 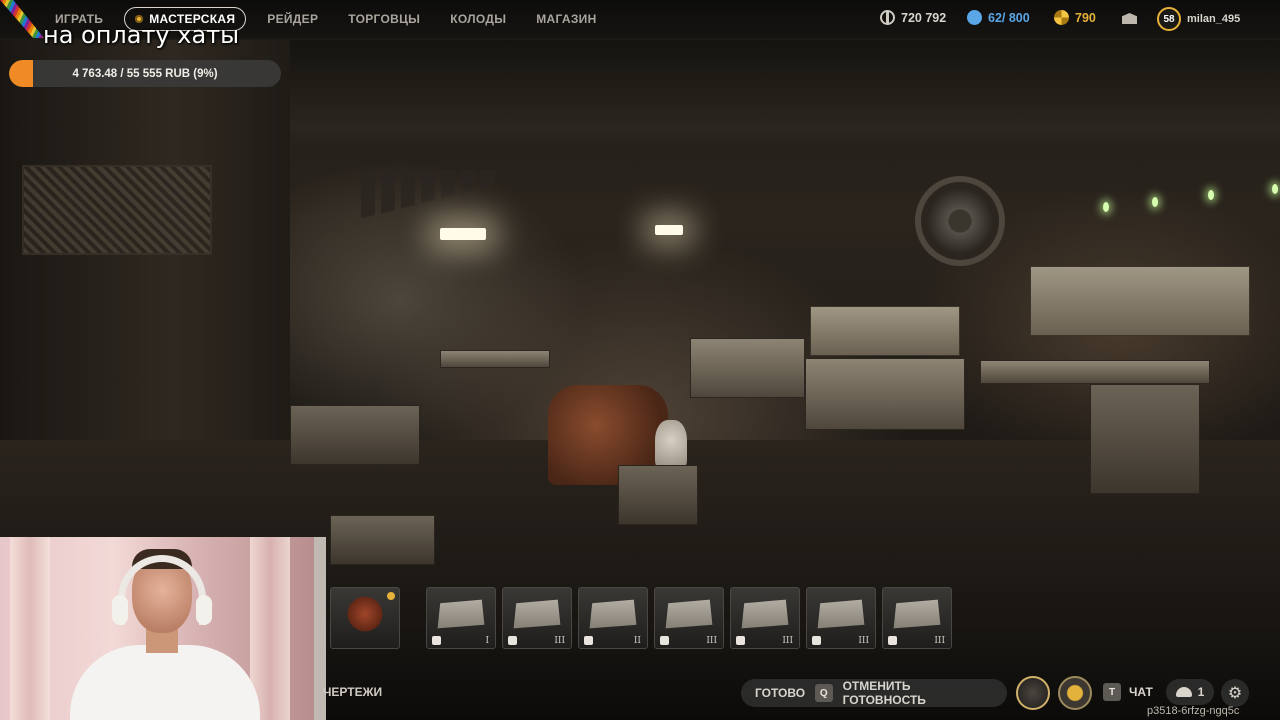 I want to click on ready-panel: ГОТОВО Q ОТМЕНИТЬ ГОТОВНОСТЬ, so click(x=874, y=693).